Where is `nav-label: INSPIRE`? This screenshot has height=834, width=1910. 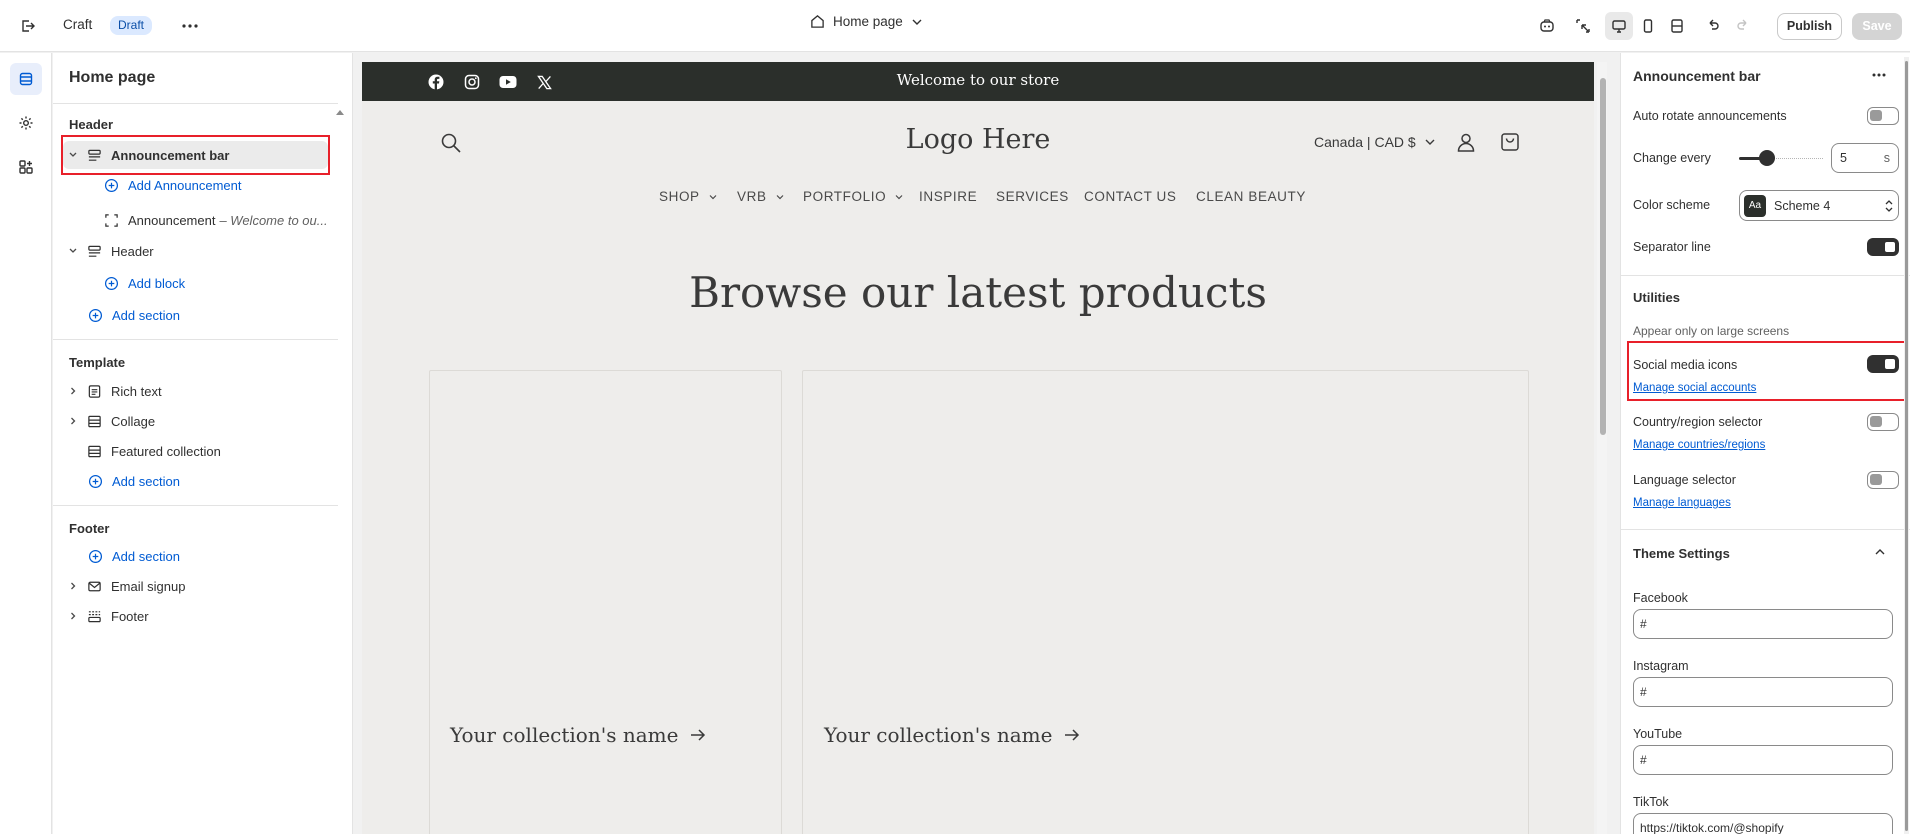 nav-label: INSPIRE is located at coordinates (948, 196).